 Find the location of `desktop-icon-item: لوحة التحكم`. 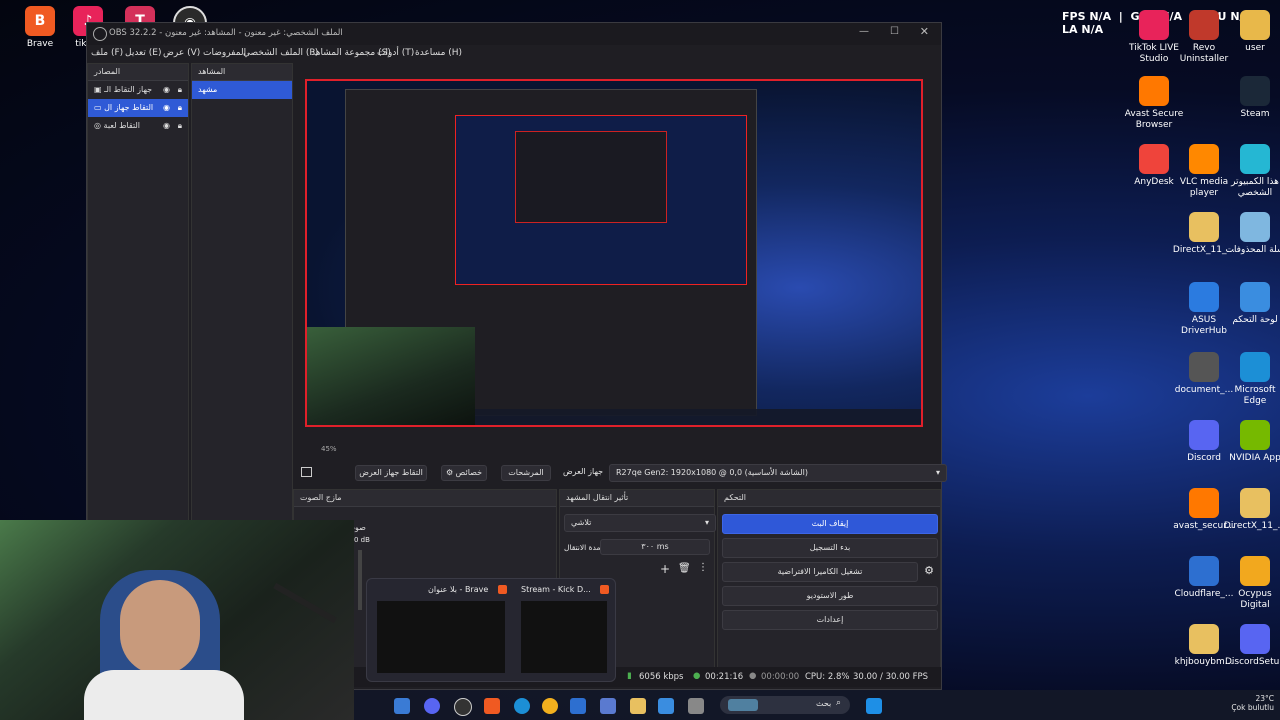

desktop-icon-item: لوحة التحكم is located at coordinates (1251, 304).